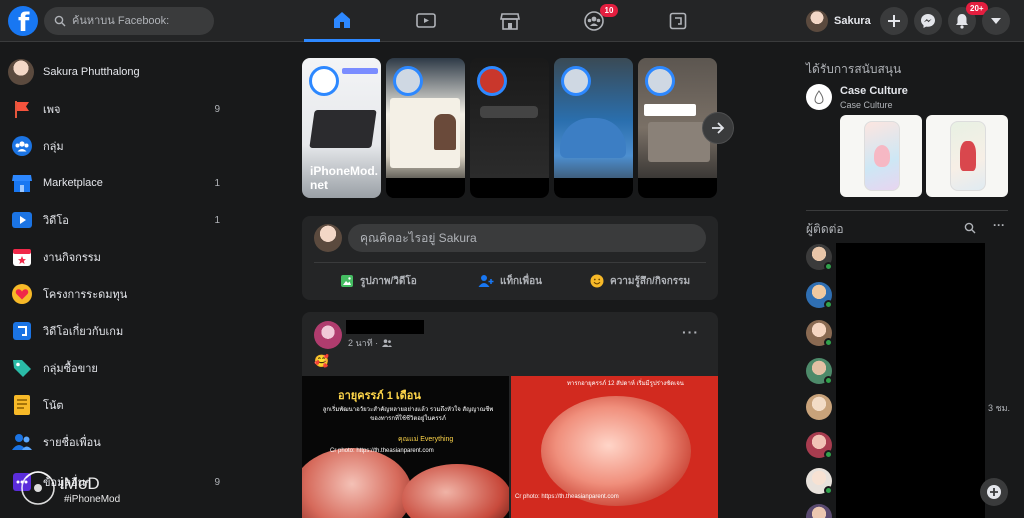 The height and width of the screenshot is (518, 1024). Describe the element at coordinates (114, 109) in the screenshot. I see `sidebar-item-pages: เพจ 9` at that location.